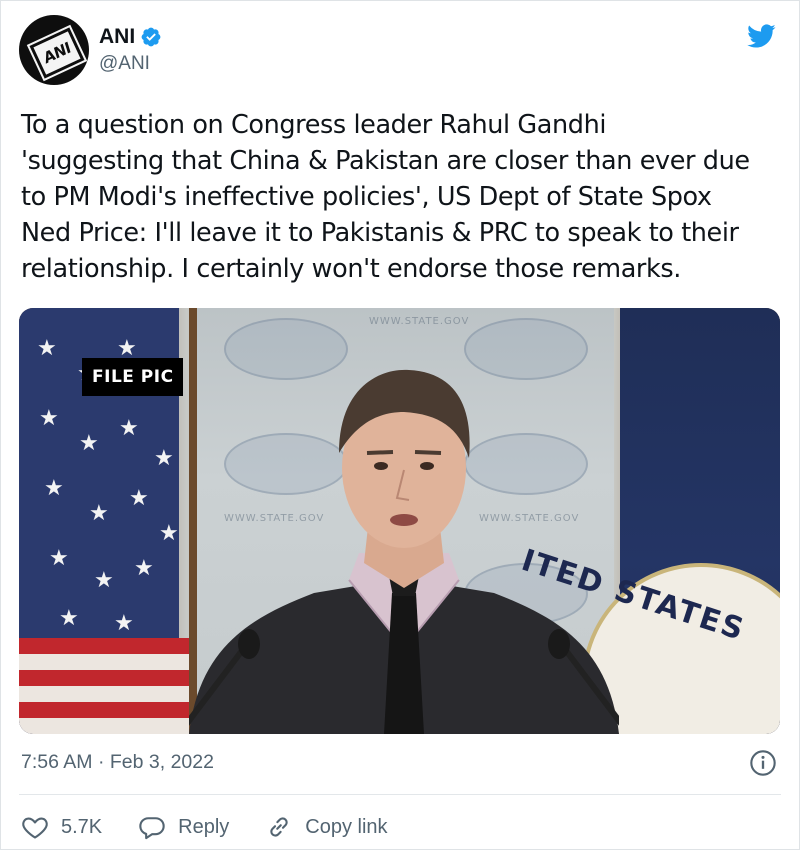 This screenshot has height=850, width=800. What do you see at coordinates (132, 377) in the screenshot?
I see `file-pic-label: FILE PIC` at bounding box center [132, 377].